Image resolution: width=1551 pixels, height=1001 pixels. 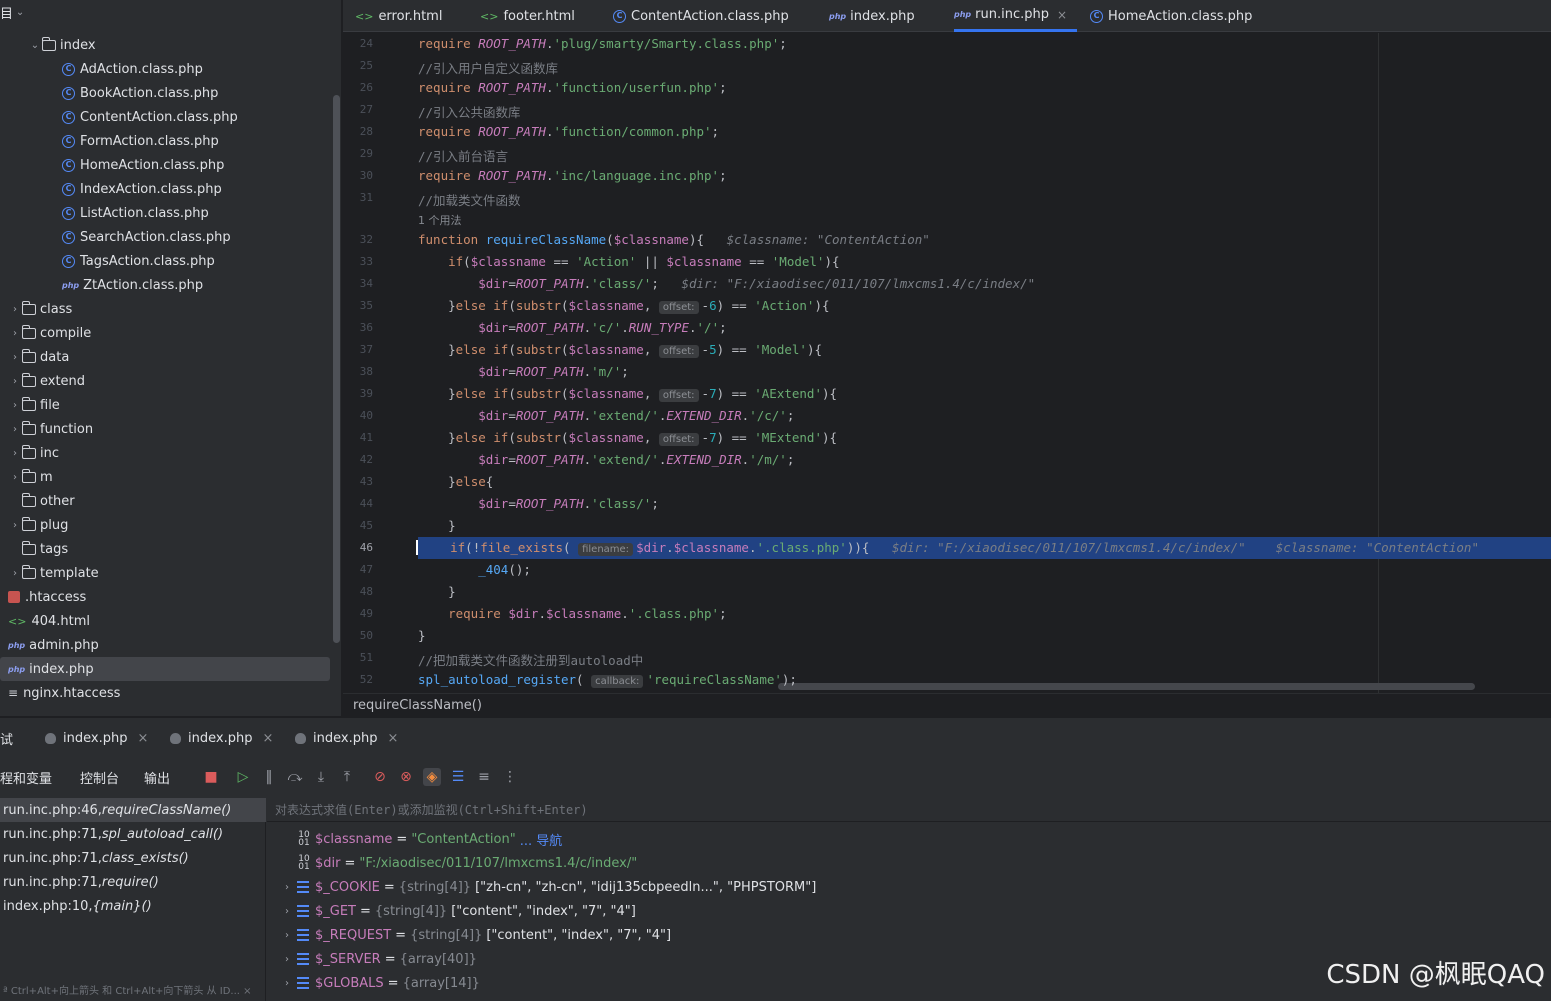 I want to click on navigate-link: ... 导航, so click(x=541, y=839).